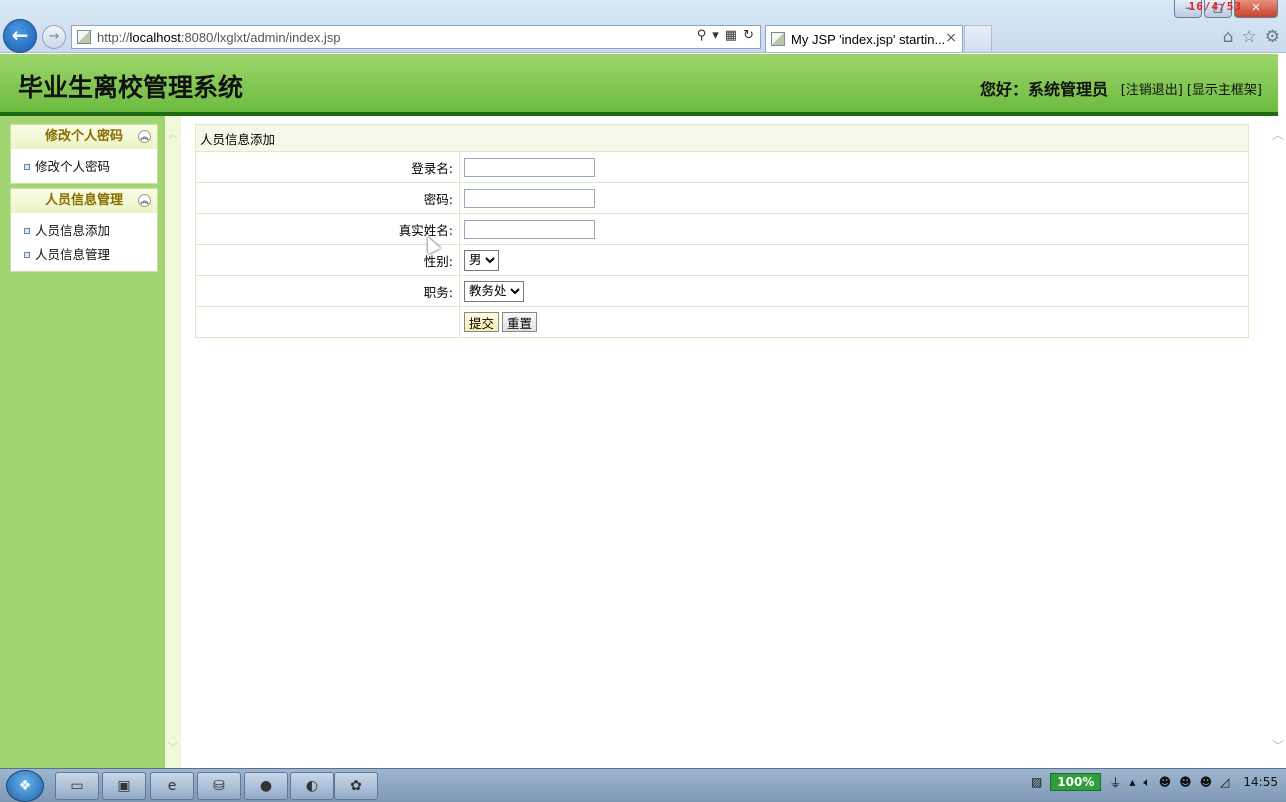 This screenshot has width=1286, height=802. What do you see at coordinates (978, 38) in the screenshot?
I see `new-tab-button` at bounding box center [978, 38].